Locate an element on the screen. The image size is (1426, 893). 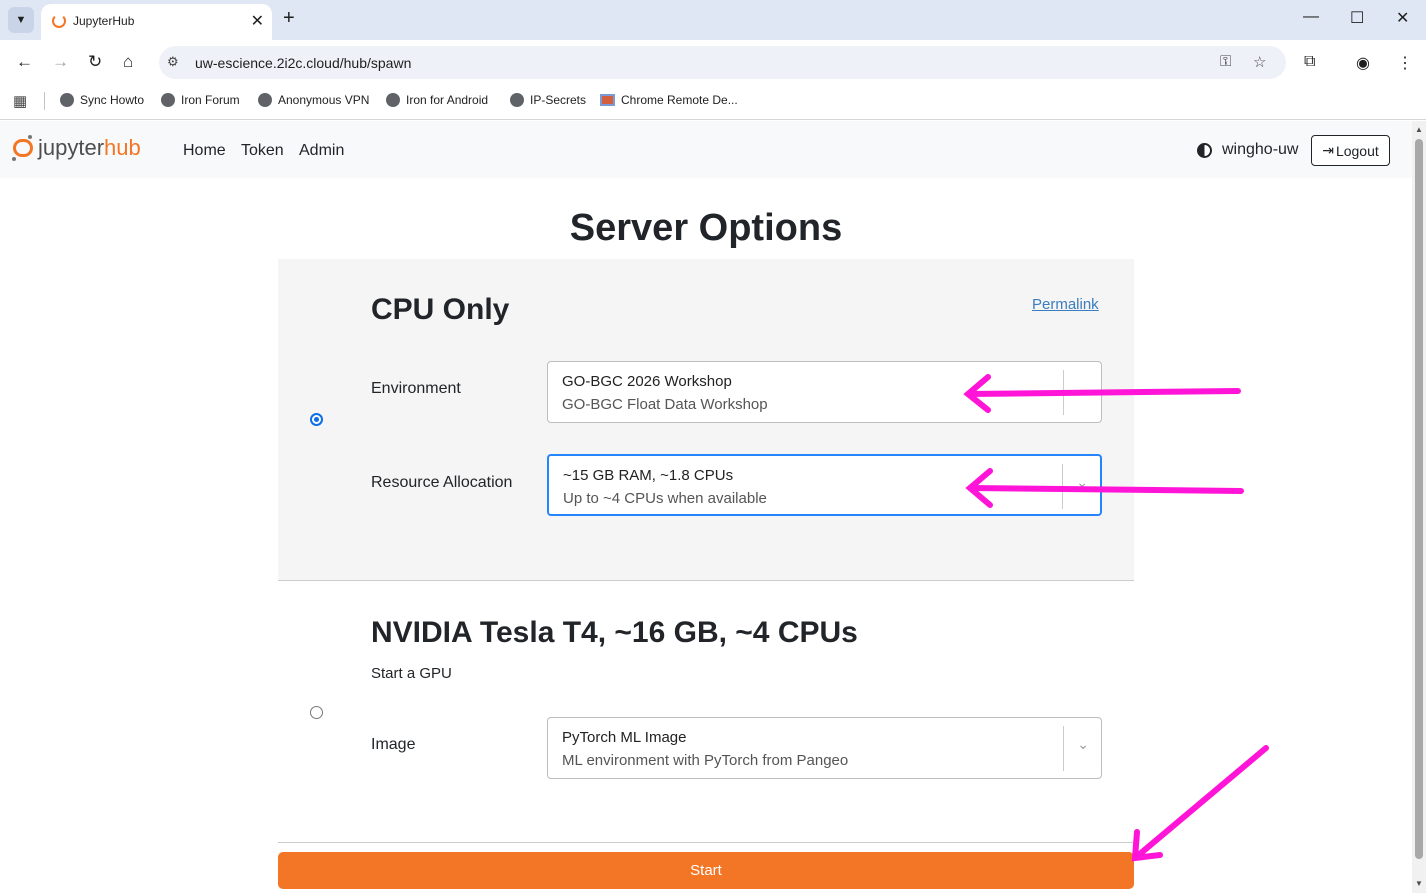
scroll-down-icon: ▼ is located at coordinates (1419, 883).